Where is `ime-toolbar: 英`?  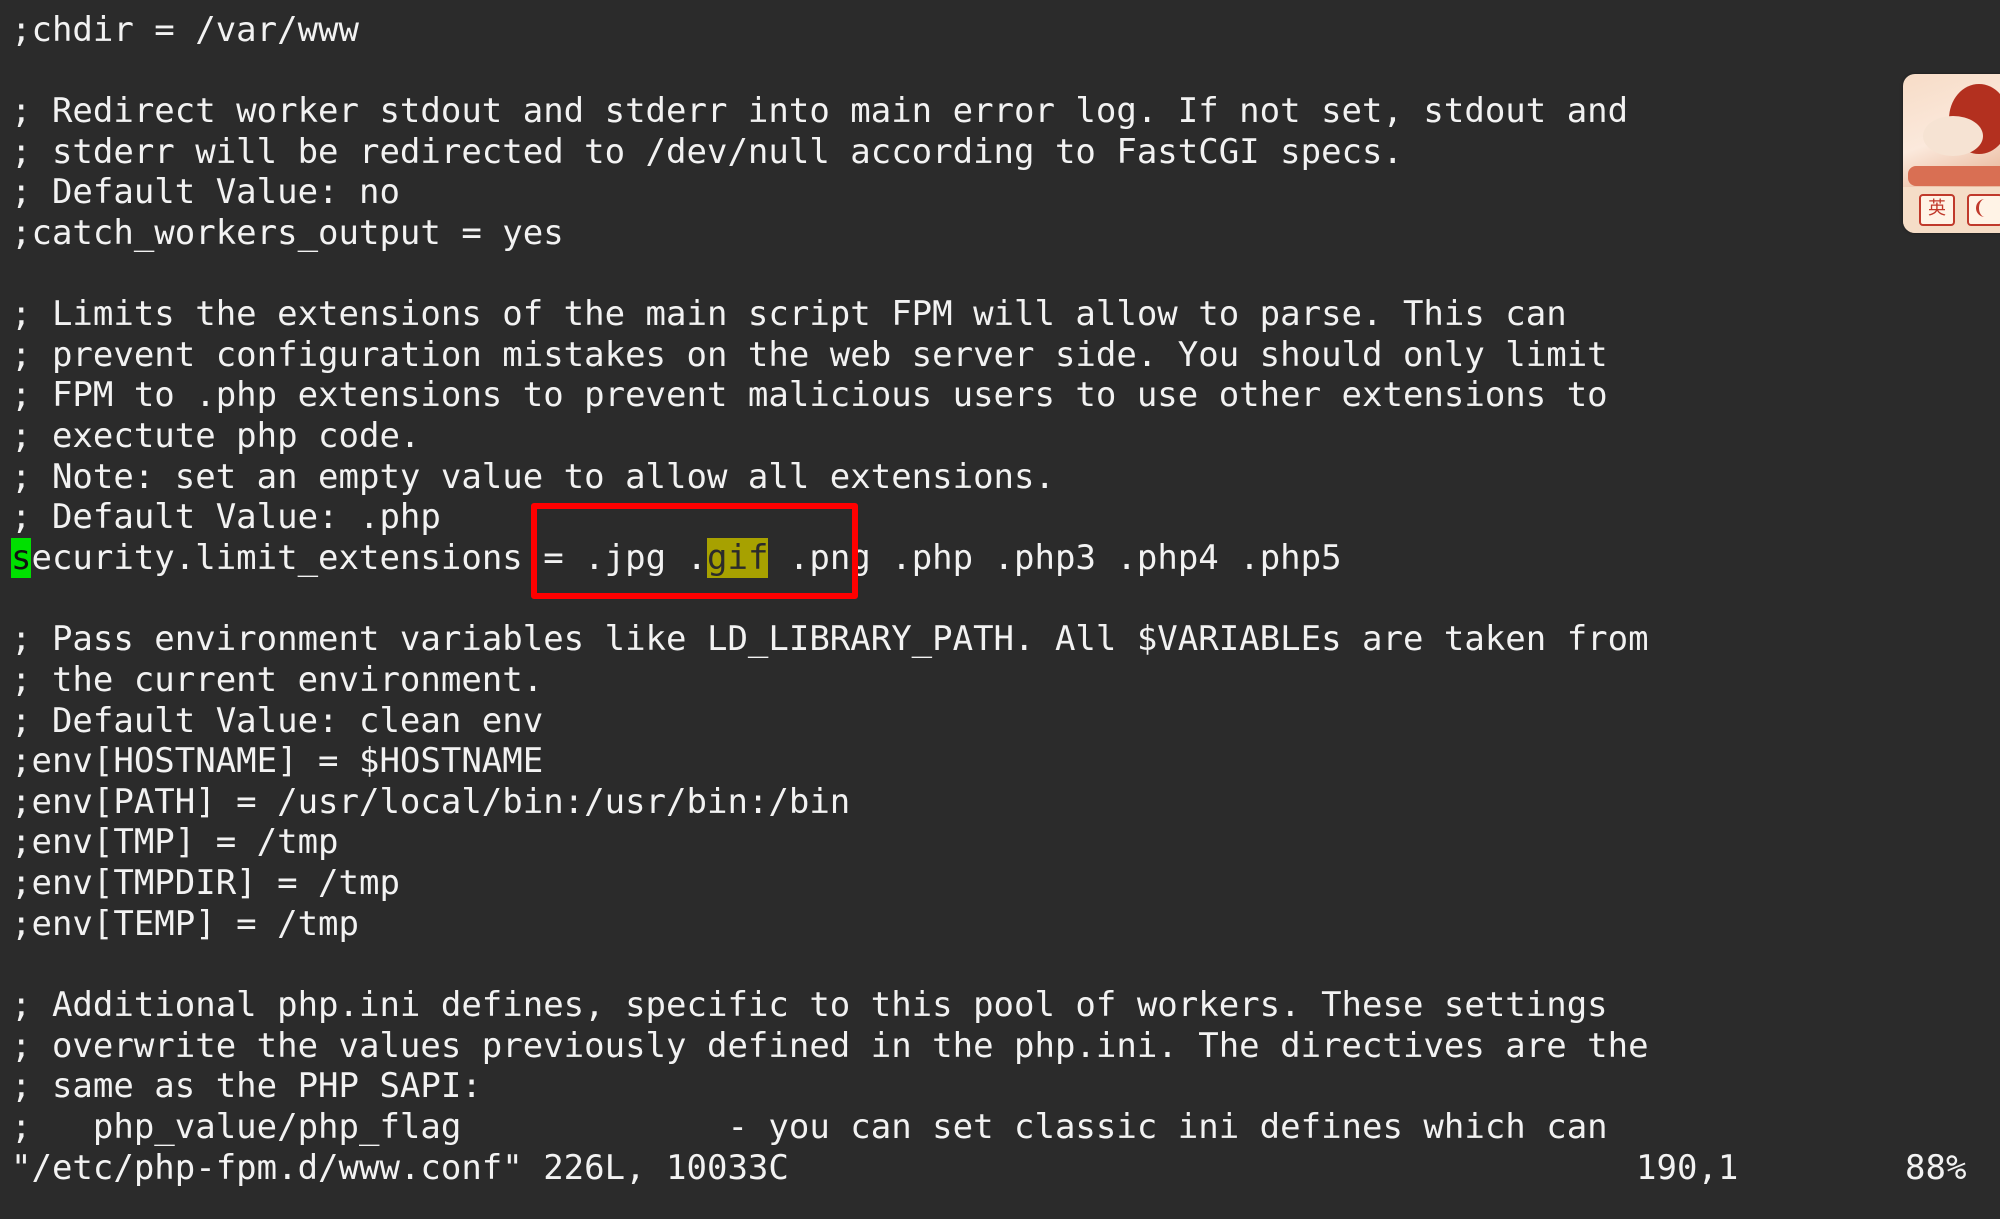 ime-toolbar: 英 is located at coordinates (1951, 153).